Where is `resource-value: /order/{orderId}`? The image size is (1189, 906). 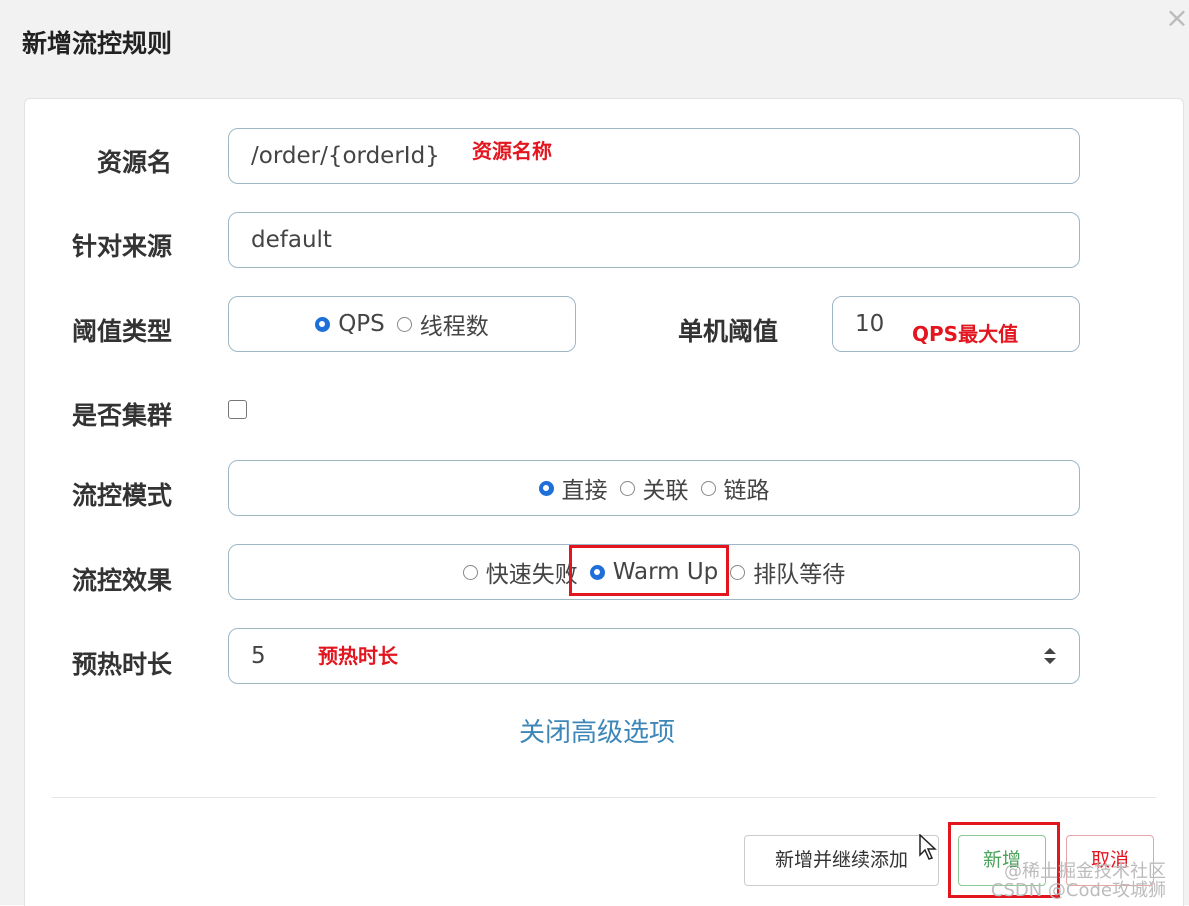 resource-value: /order/{orderId} is located at coordinates (345, 156).